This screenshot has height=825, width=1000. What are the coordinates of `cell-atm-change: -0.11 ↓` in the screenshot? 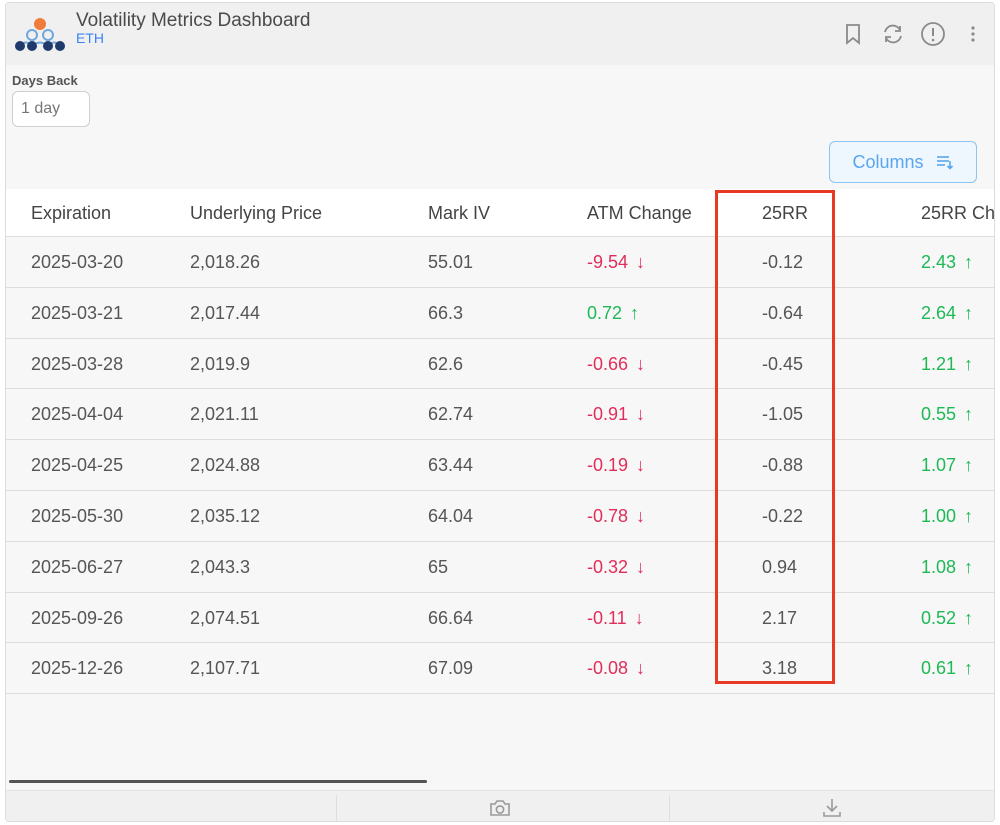 It's located at (615, 618).